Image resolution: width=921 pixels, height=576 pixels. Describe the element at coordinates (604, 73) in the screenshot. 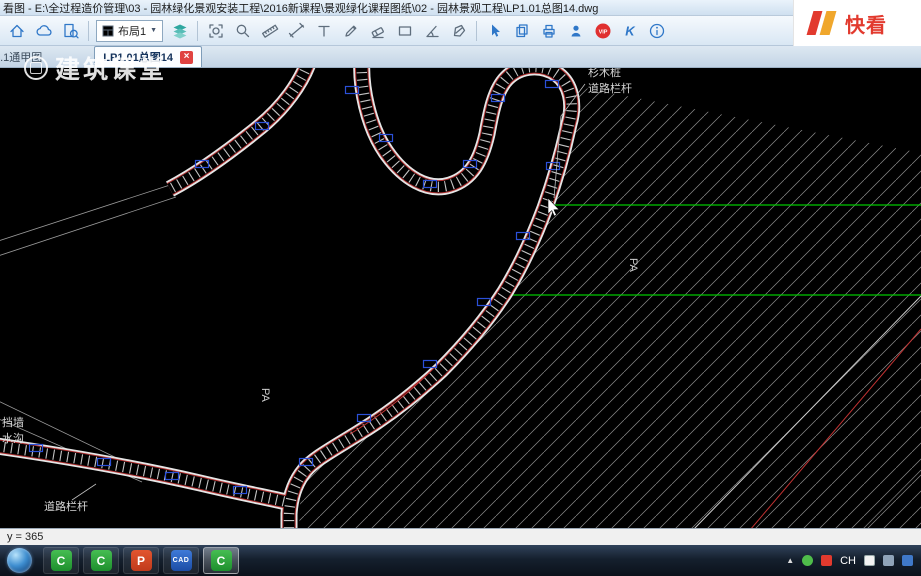

I see `label-pile: 杉木桩` at that location.